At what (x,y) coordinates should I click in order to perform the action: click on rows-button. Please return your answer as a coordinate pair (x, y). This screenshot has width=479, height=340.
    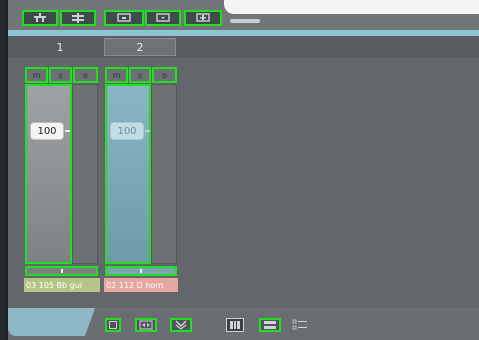
    Looking at the image, I should click on (270, 325).